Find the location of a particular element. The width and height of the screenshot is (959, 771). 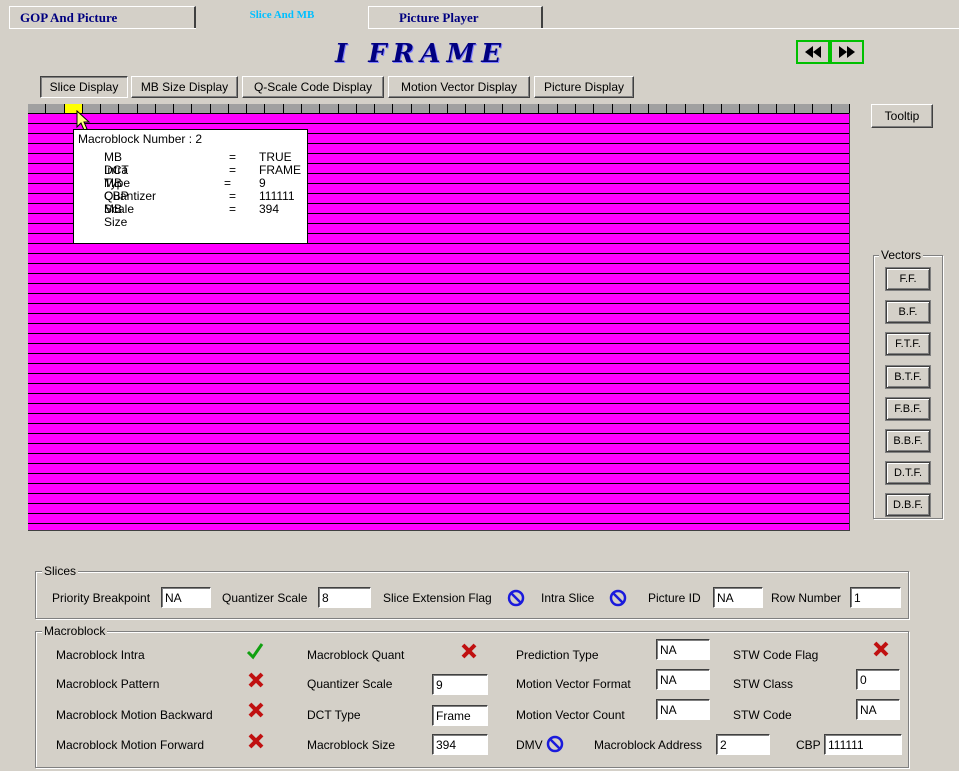

tab-slice-and-mb: Slice And MB is located at coordinates (282, 16).